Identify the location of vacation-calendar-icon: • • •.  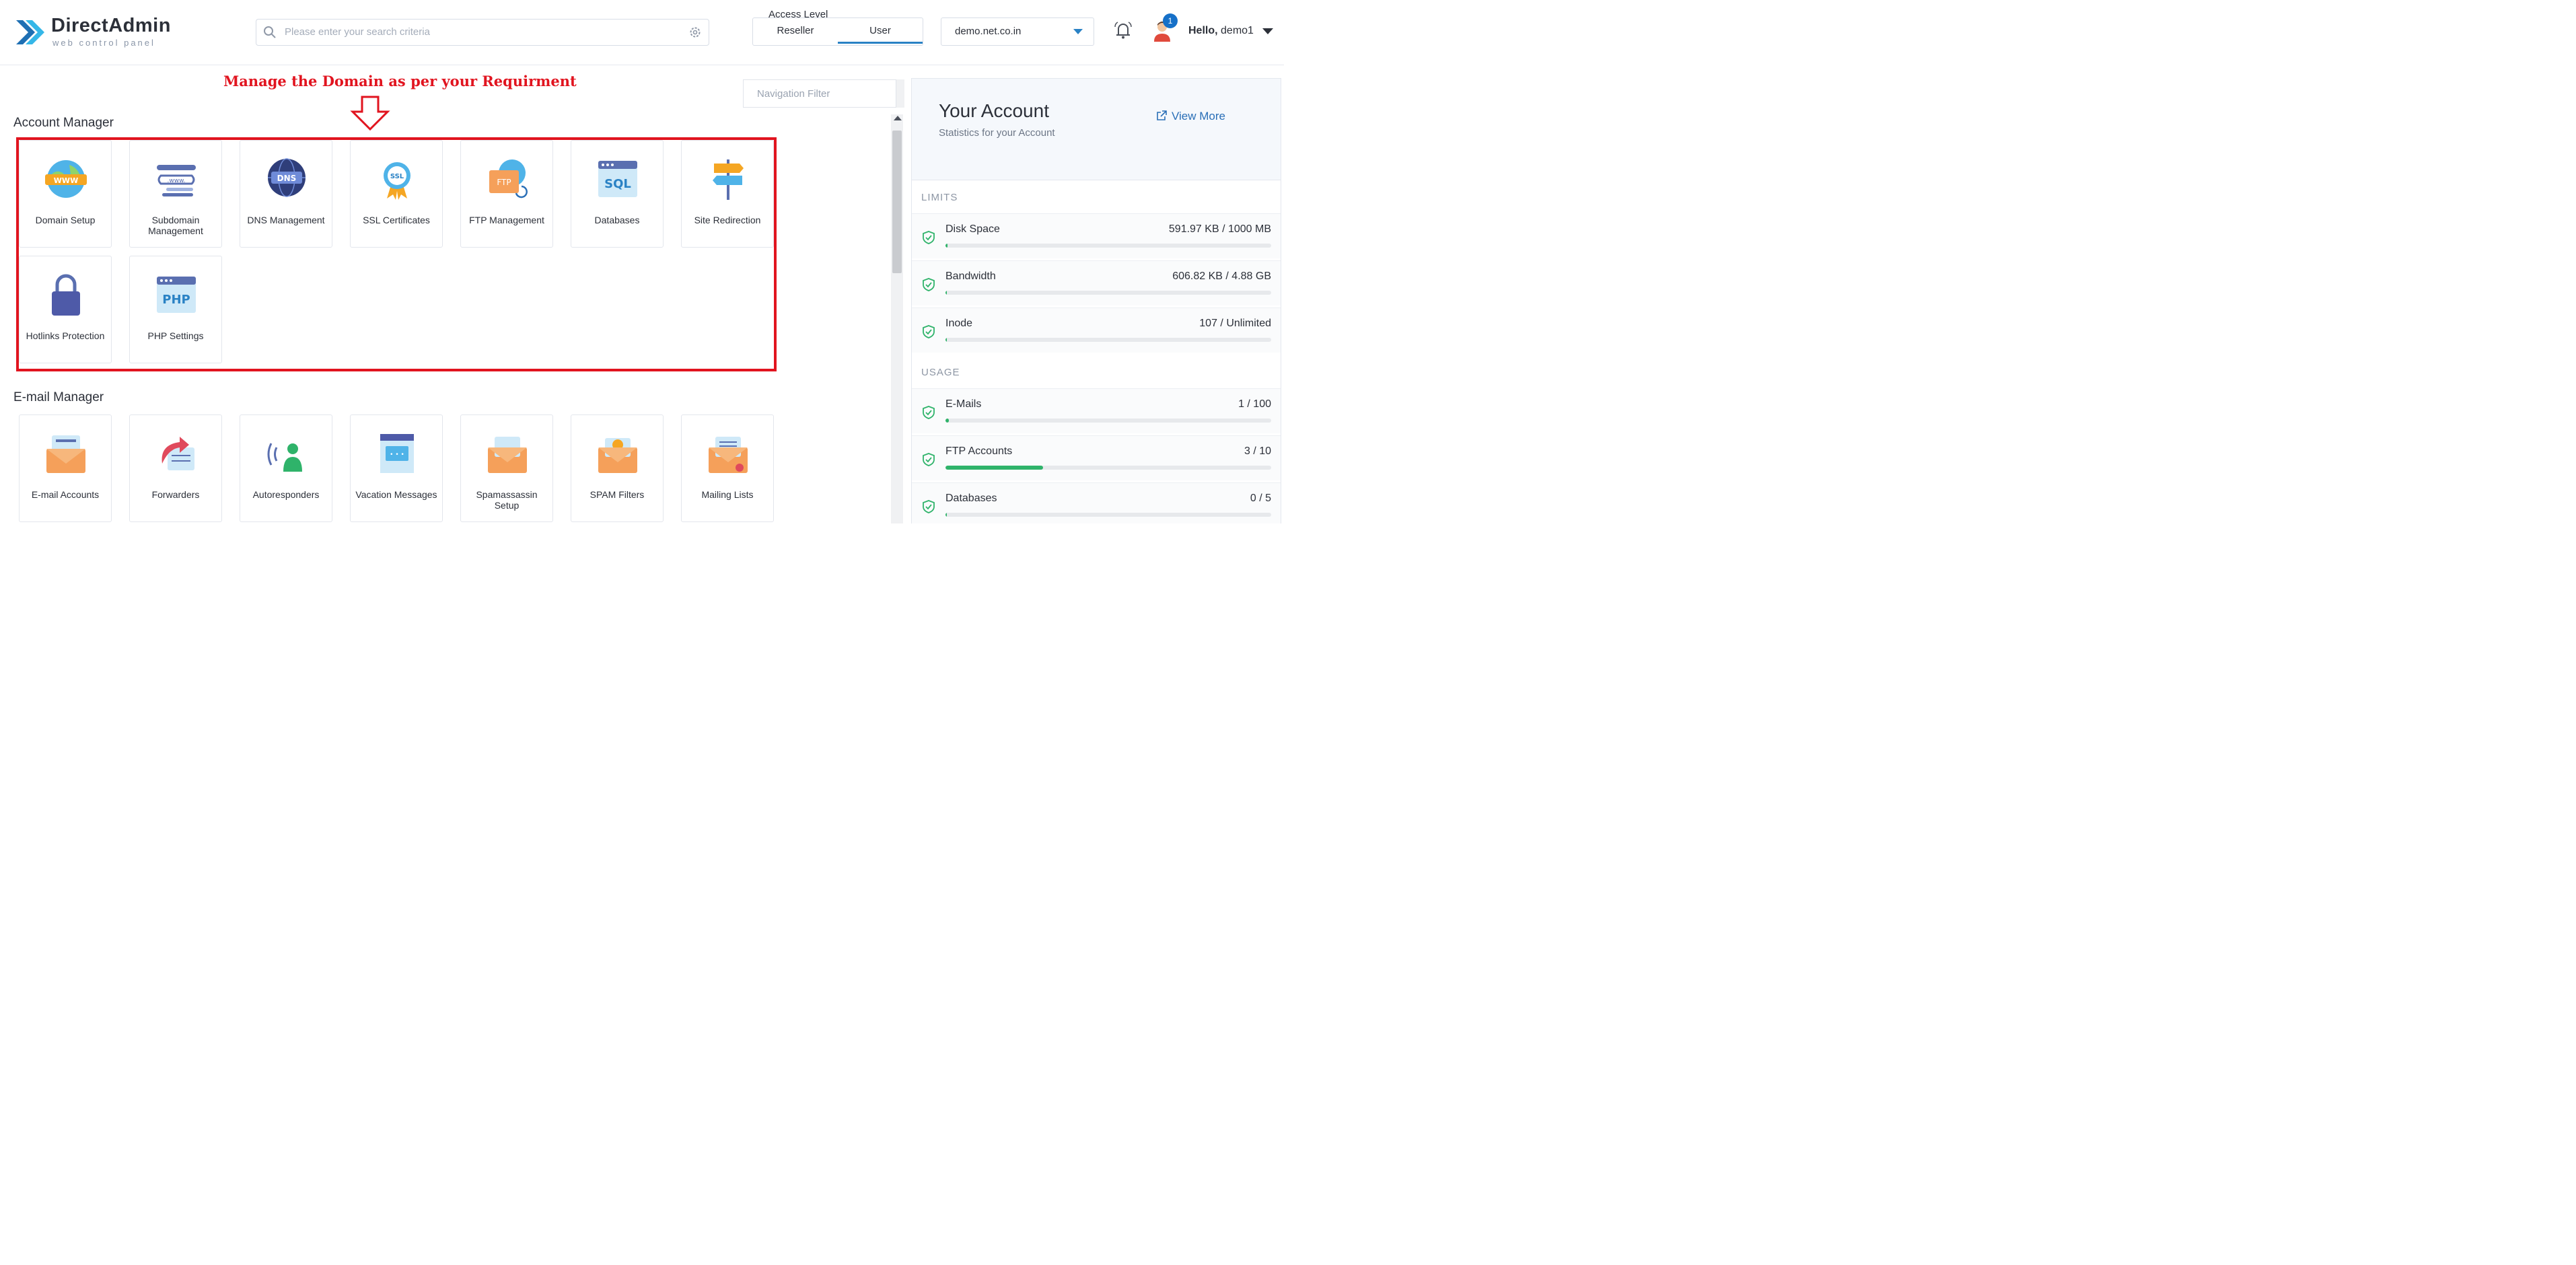
(397, 453).